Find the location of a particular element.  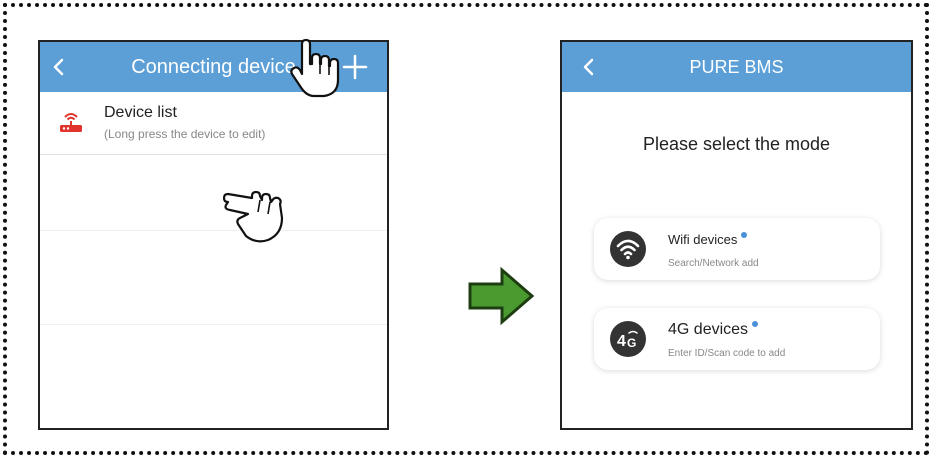

wifi-devices-option: Wifi devices Search/Network add is located at coordinates (737, 249).